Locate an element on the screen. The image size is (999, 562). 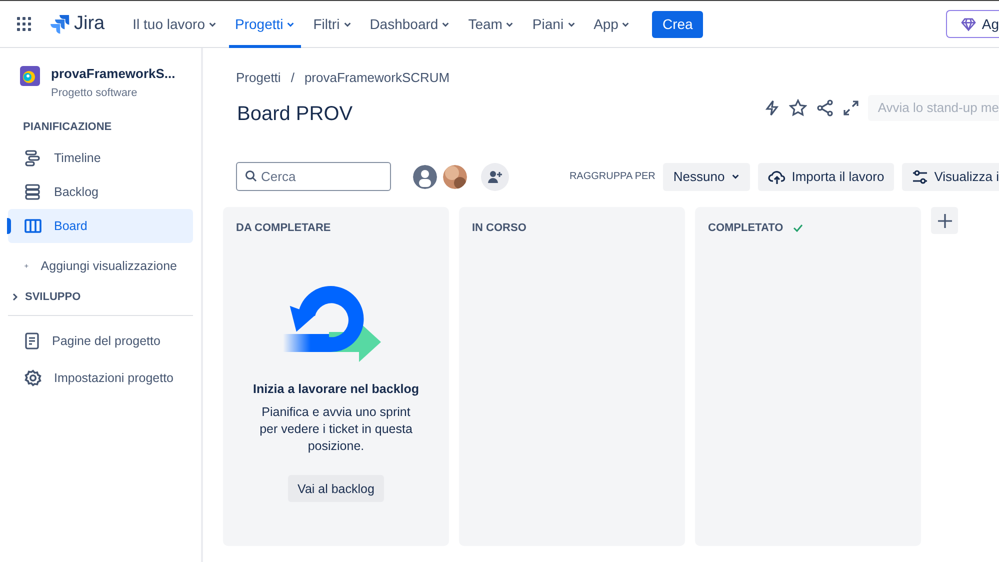
expand-icon is located at coordinates (850, 108).